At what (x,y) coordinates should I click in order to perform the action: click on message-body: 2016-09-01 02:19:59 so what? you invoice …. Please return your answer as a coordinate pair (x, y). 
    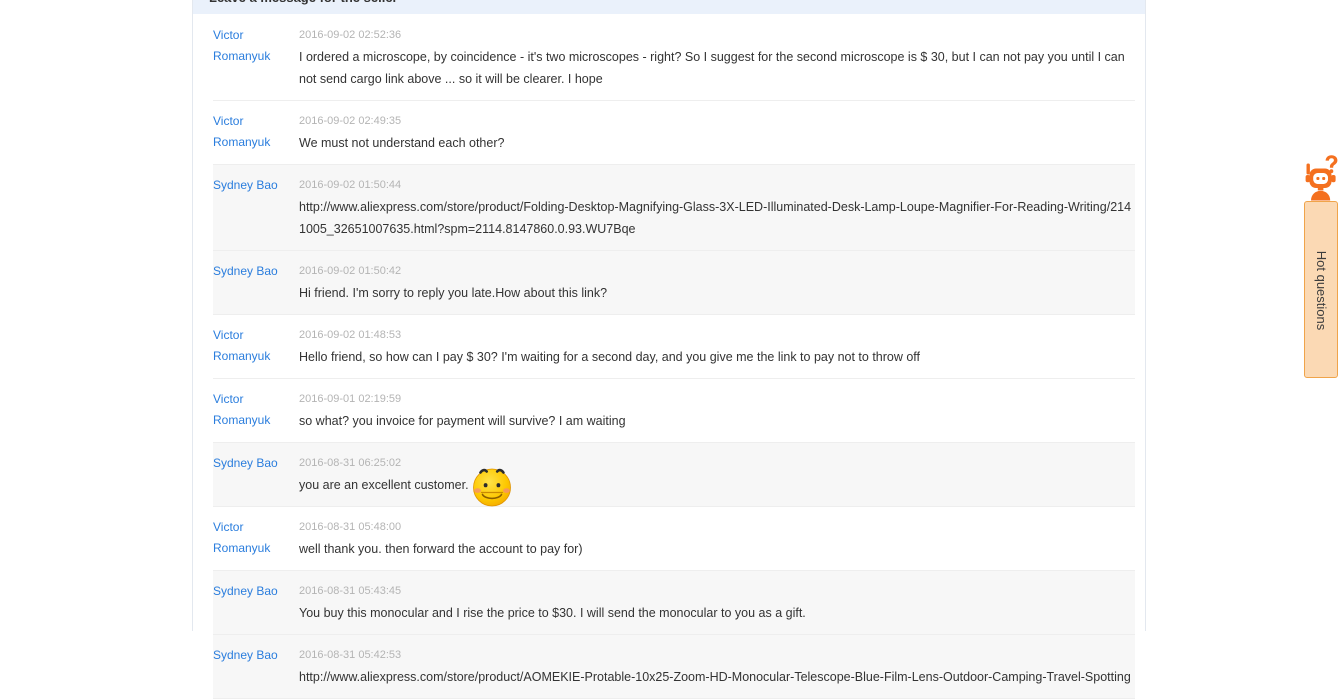
    Looking at the image, I should click on (717, 410).